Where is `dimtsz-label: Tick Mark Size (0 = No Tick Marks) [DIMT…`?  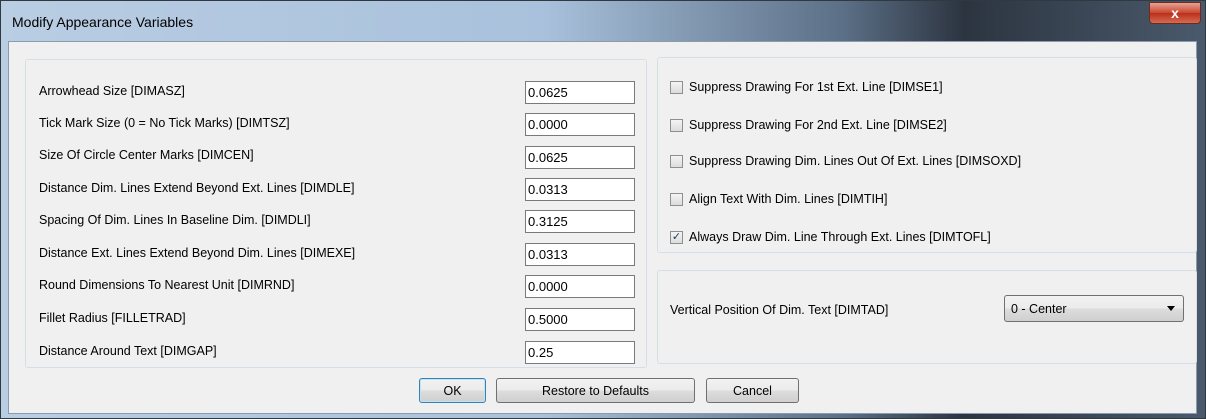
dimtsz-label: Tick Mark Size (0 = No Tick Marks) [DIMT… is located at coordinates (164, 123).